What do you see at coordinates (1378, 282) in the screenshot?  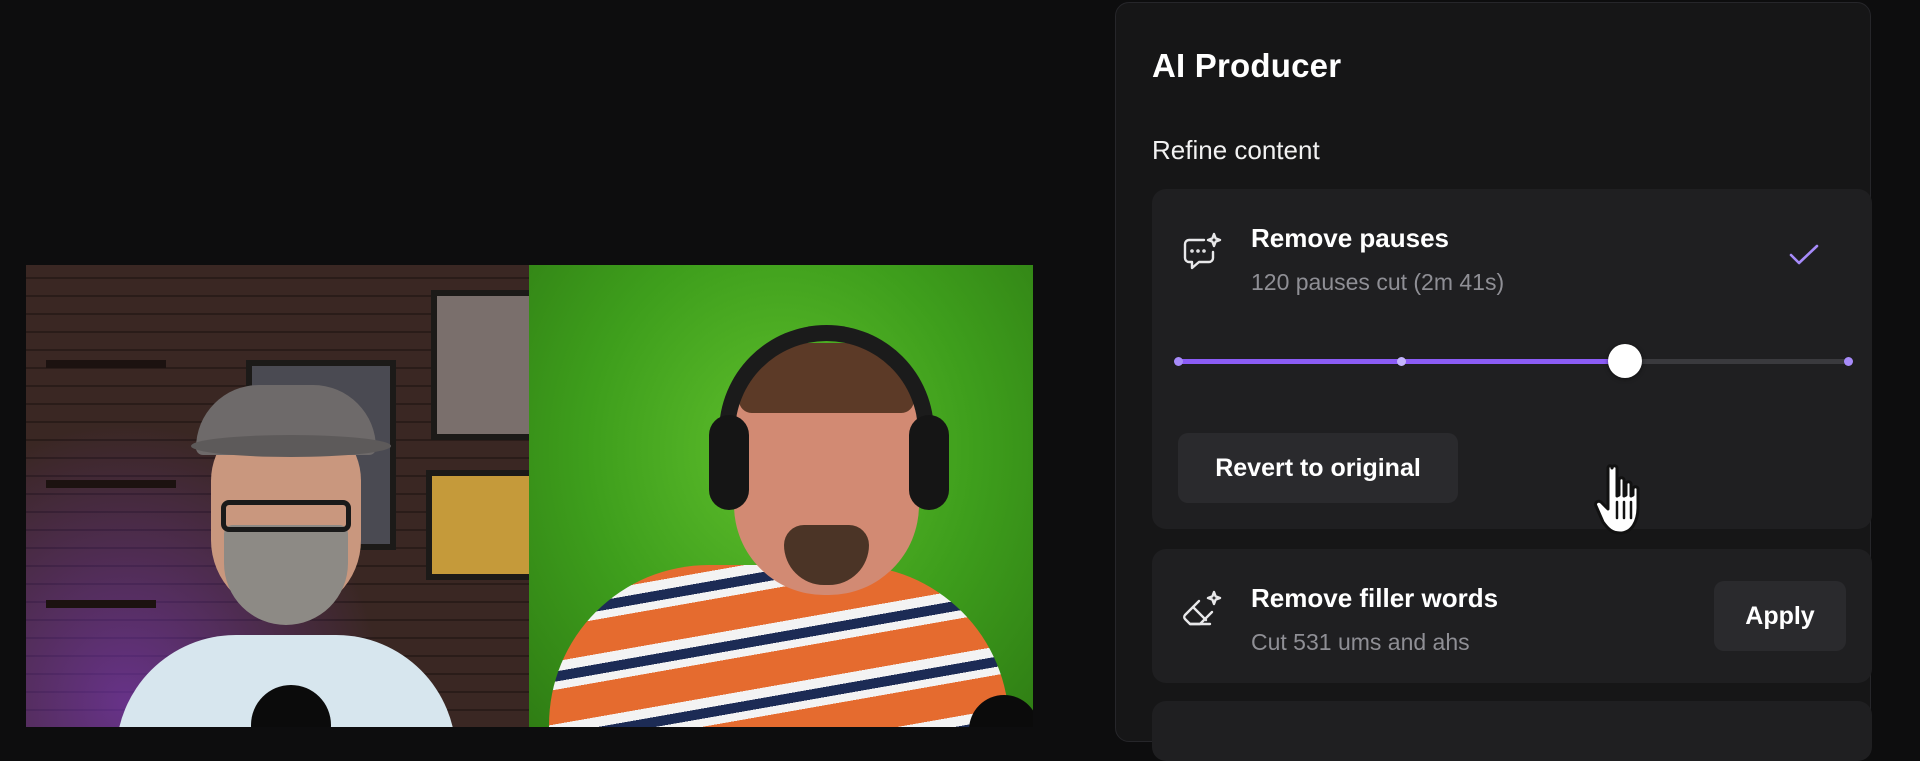 I see `remove-pauses-subtitle: 120 pauses cut (2m 41s)` at bounding box center [1378, 282].